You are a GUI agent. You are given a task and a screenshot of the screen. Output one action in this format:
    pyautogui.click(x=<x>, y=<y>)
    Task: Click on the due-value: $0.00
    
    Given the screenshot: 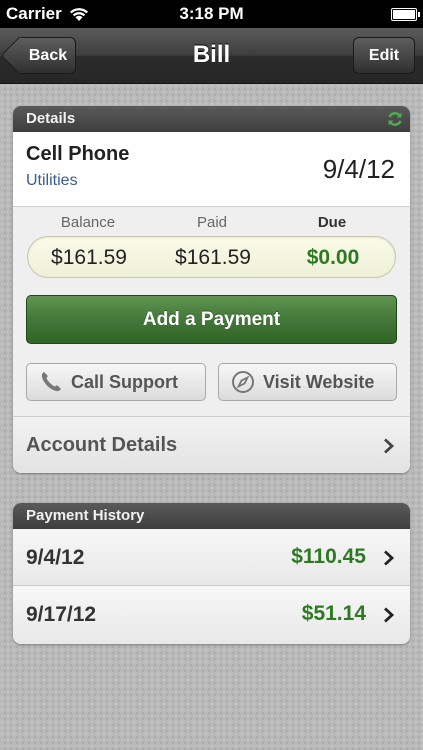 What is the action you would take?
    pyautogui.click(x=333, y=257)
    